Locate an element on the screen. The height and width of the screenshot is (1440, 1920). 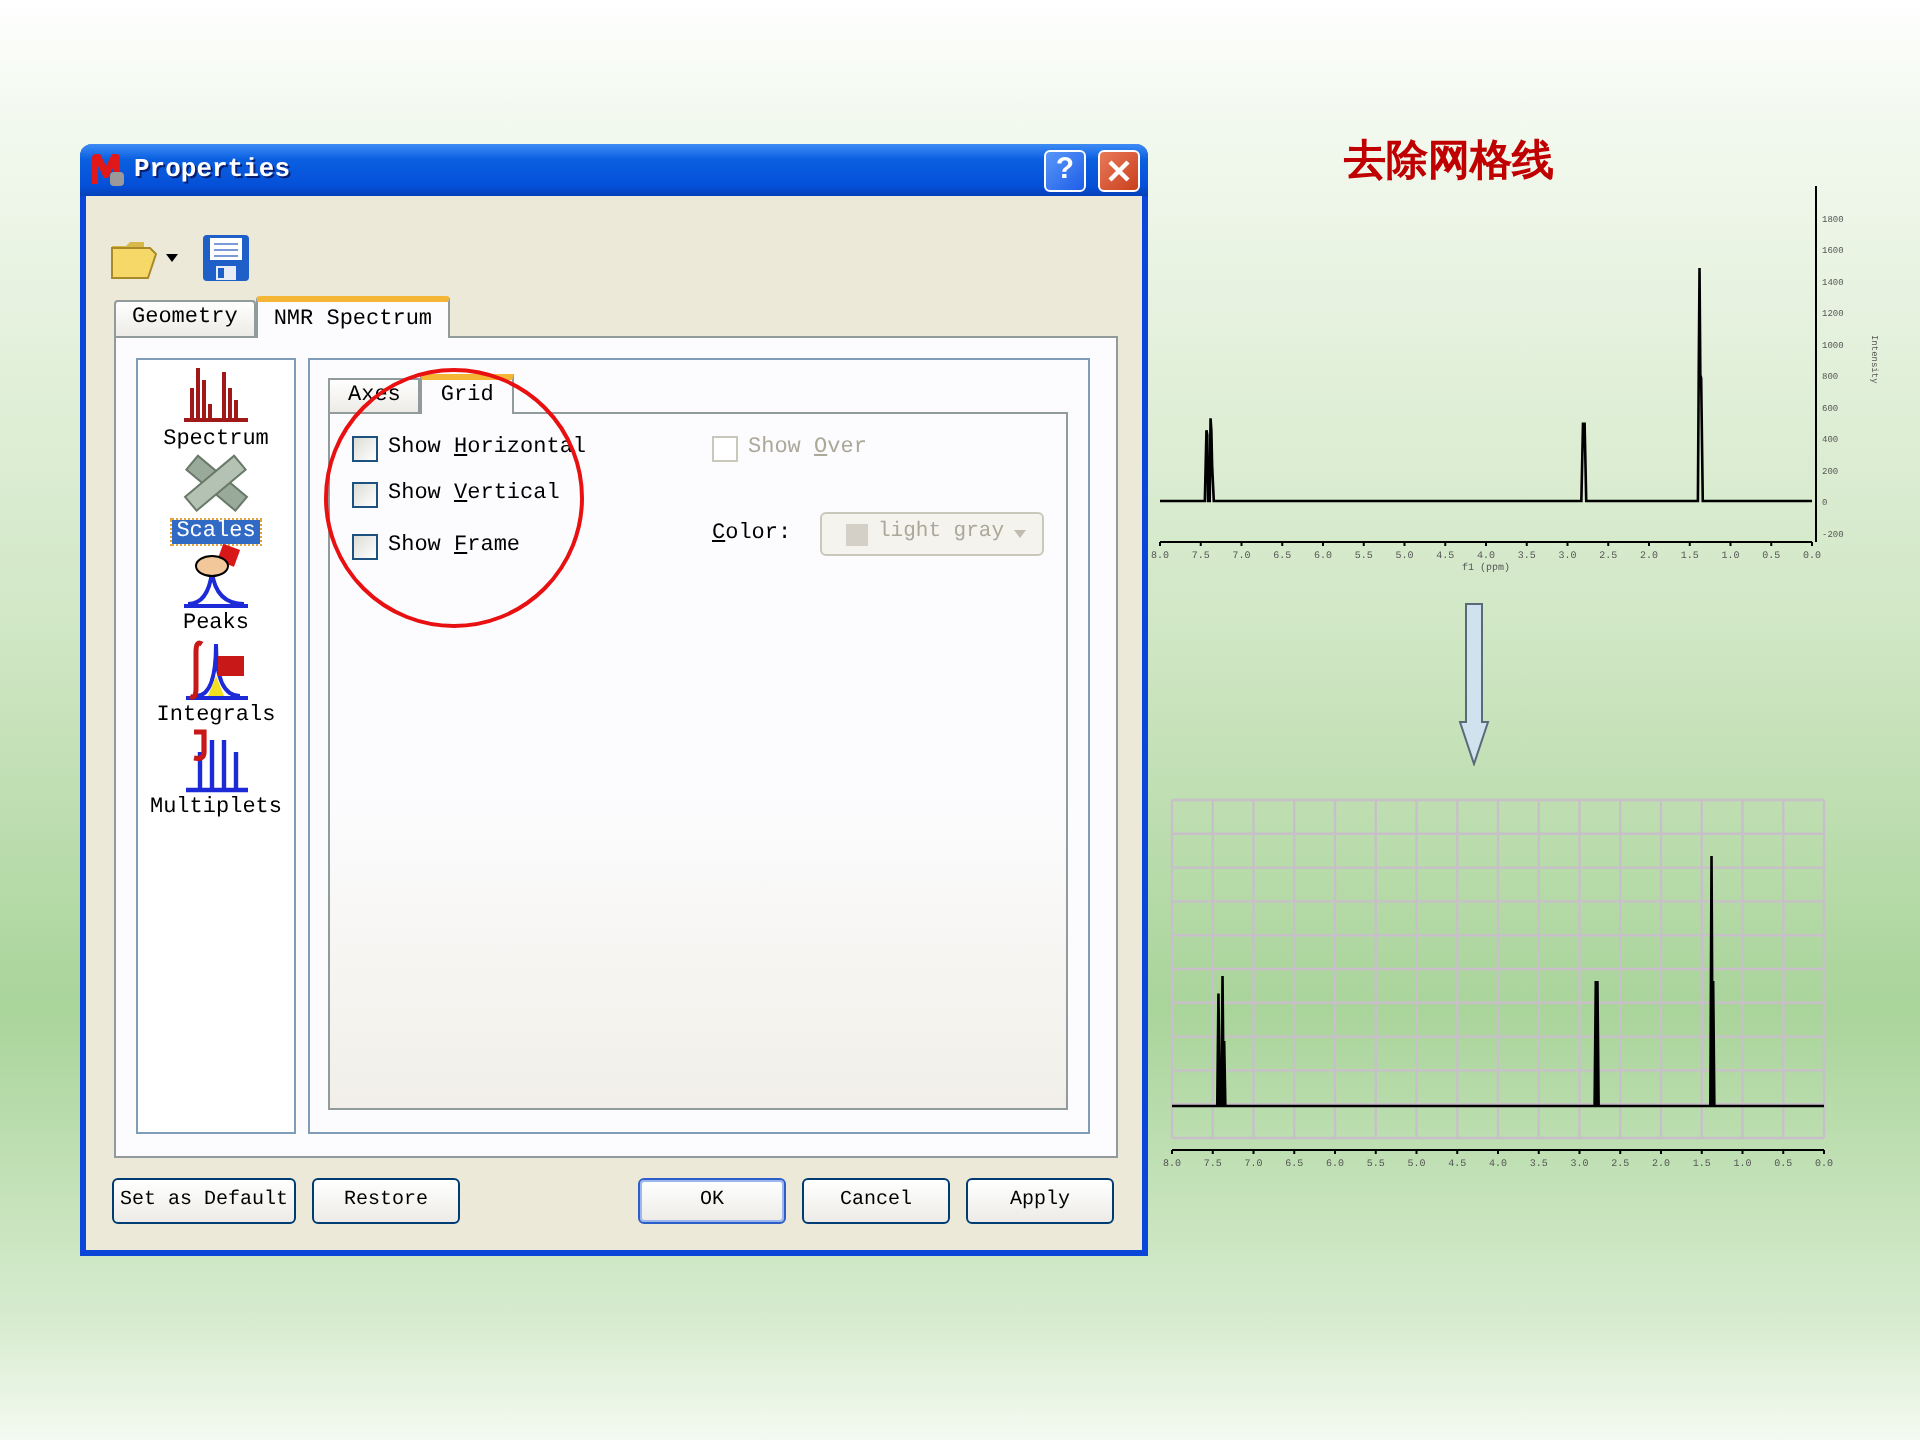
app-logo-icon is located at coordinates (108, 170).